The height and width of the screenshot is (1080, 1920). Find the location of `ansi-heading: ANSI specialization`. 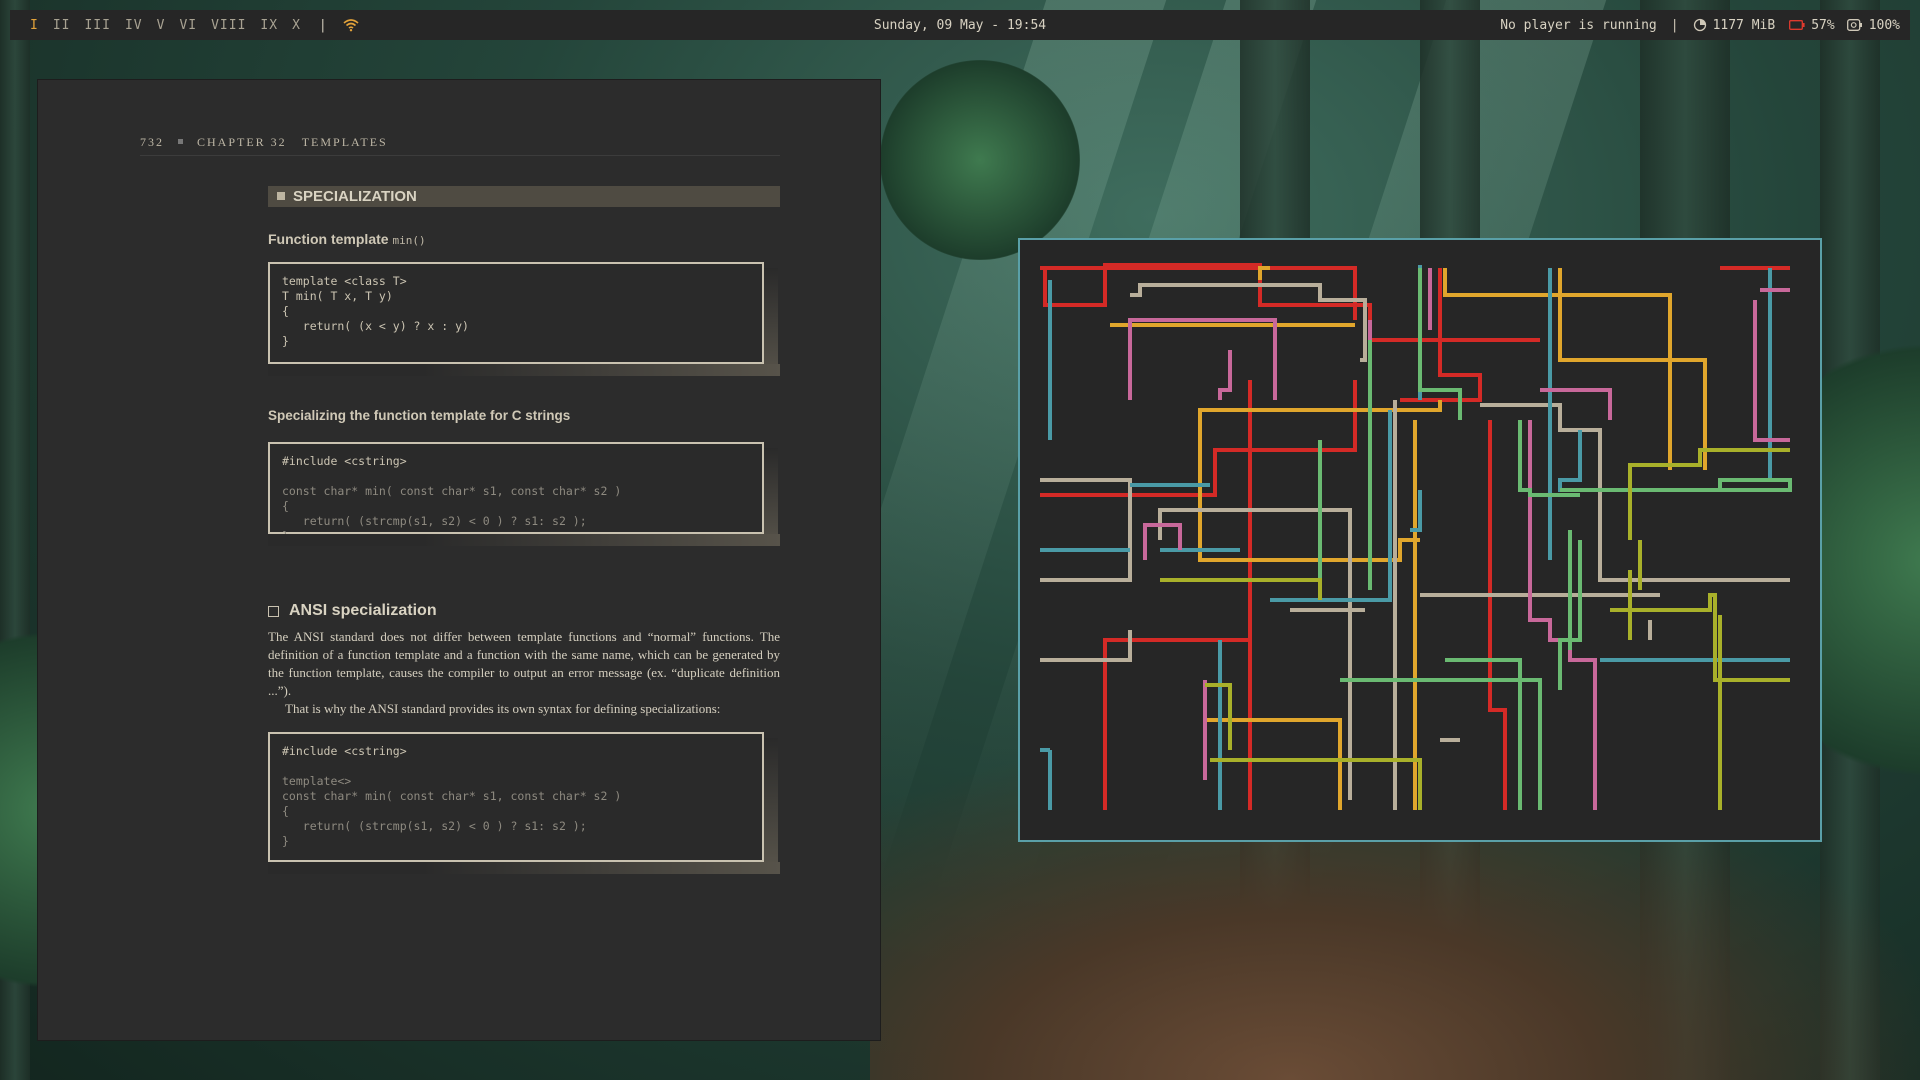

ansi-heading: ANSI specialization is located at coordinates (352, 611).